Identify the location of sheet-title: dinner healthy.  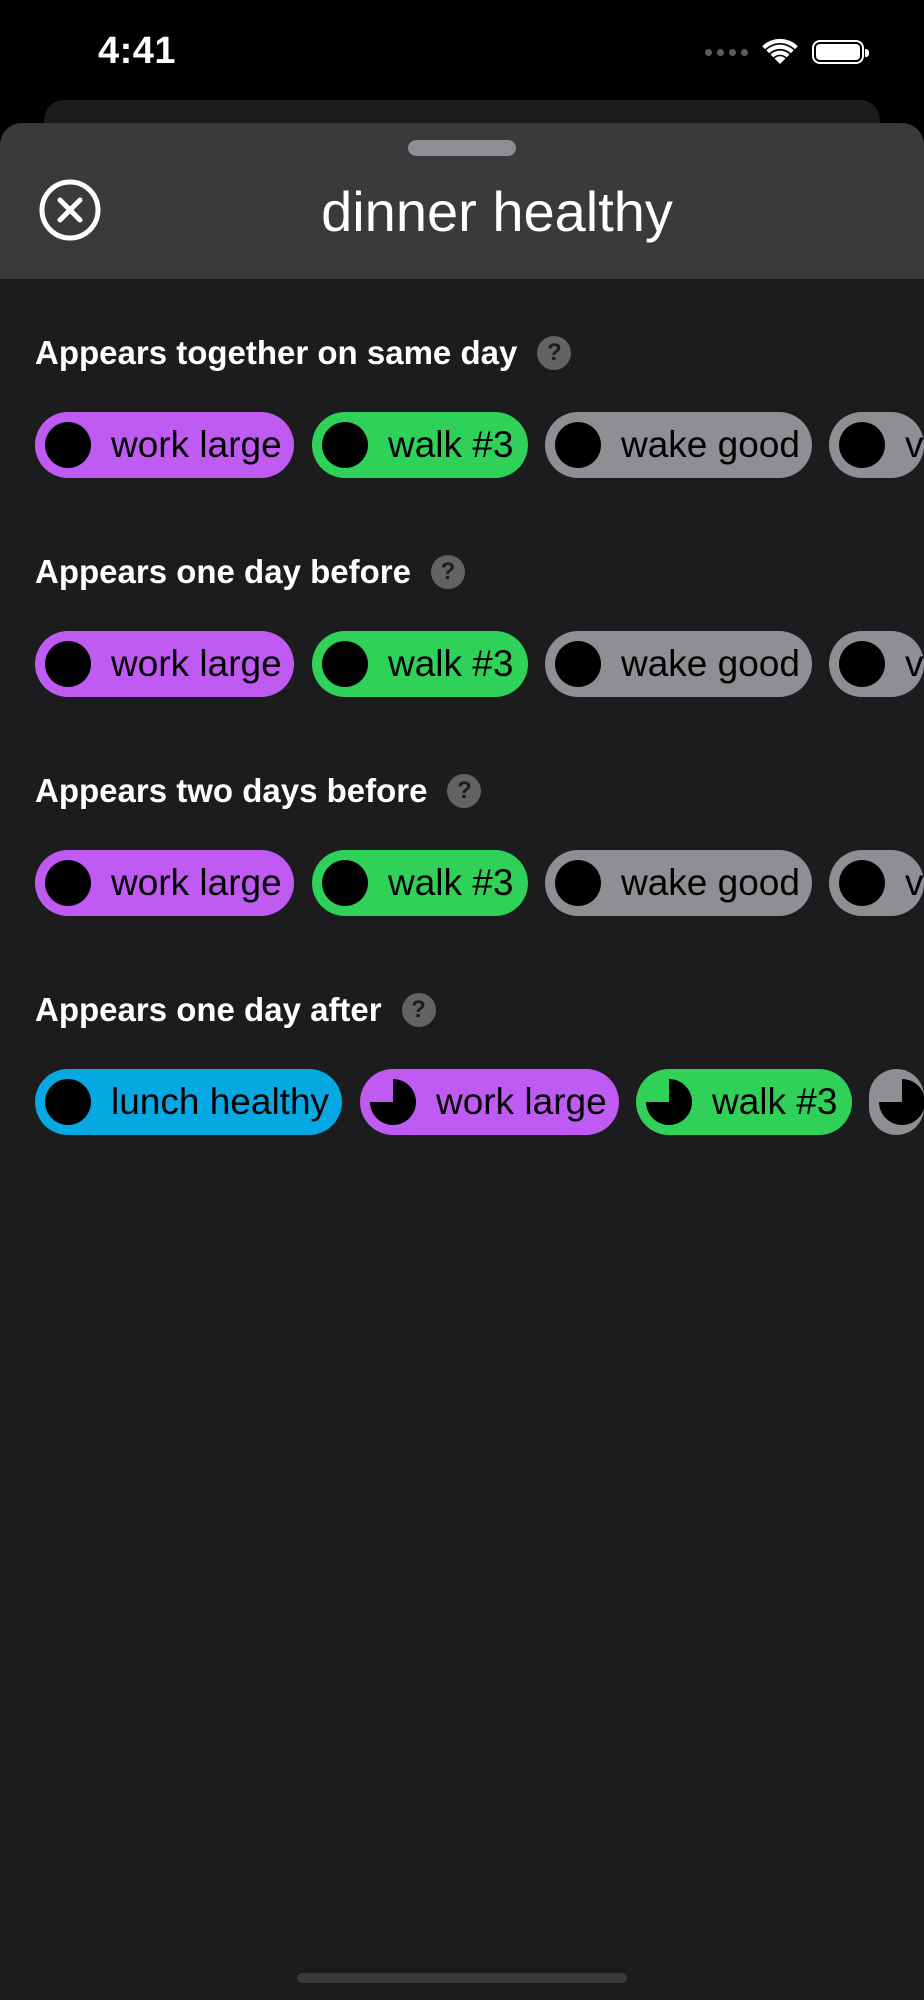
(497, 211).